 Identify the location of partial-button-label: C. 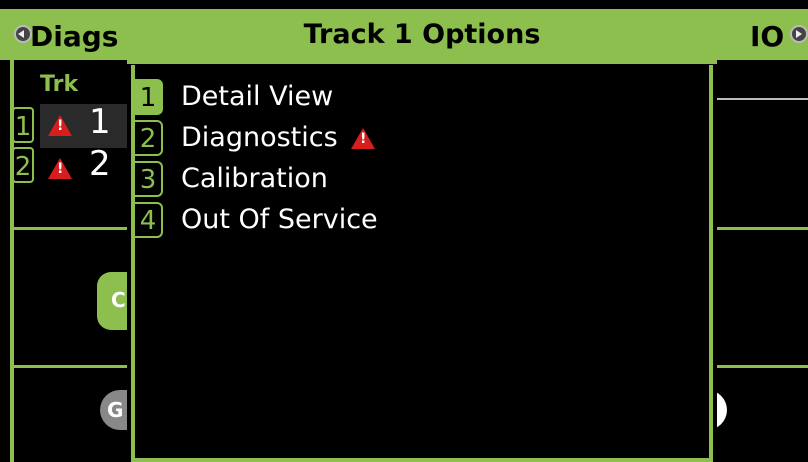
(118, 300).